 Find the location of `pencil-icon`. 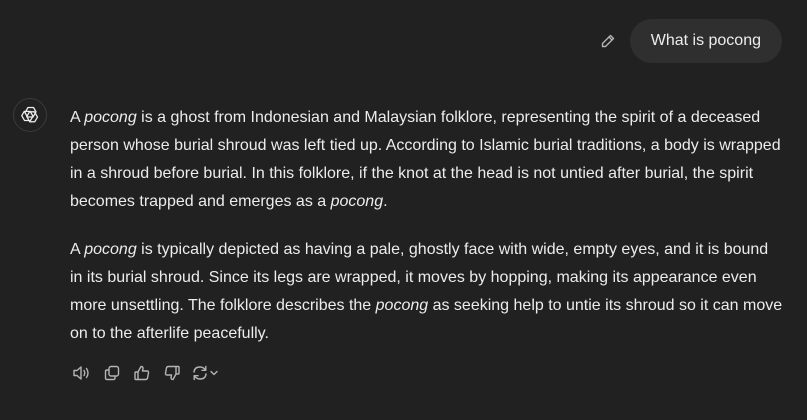

pencil-icon is located at coordinates (607, 41).